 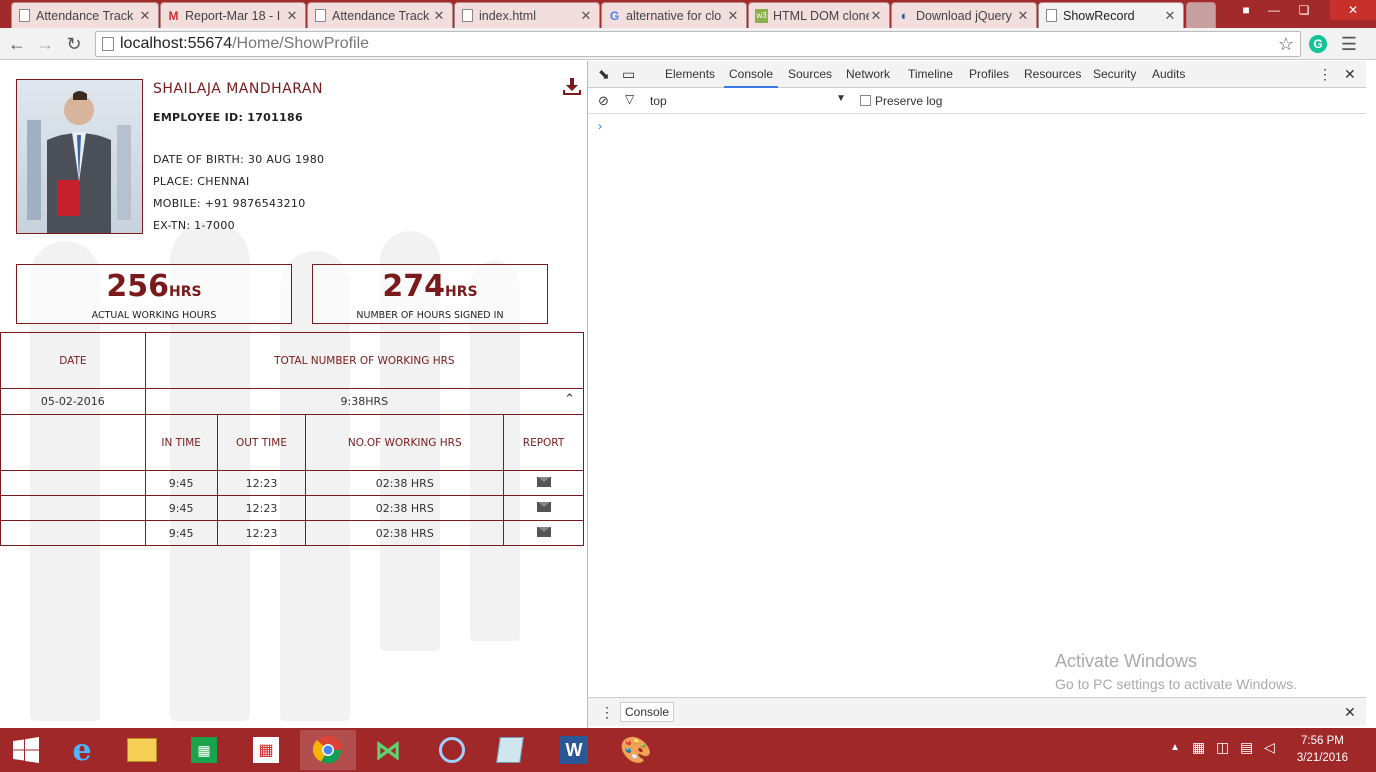 I want to click on table-row: 9:45 12:23 02:38 HRS, so click(x=292, y=508).